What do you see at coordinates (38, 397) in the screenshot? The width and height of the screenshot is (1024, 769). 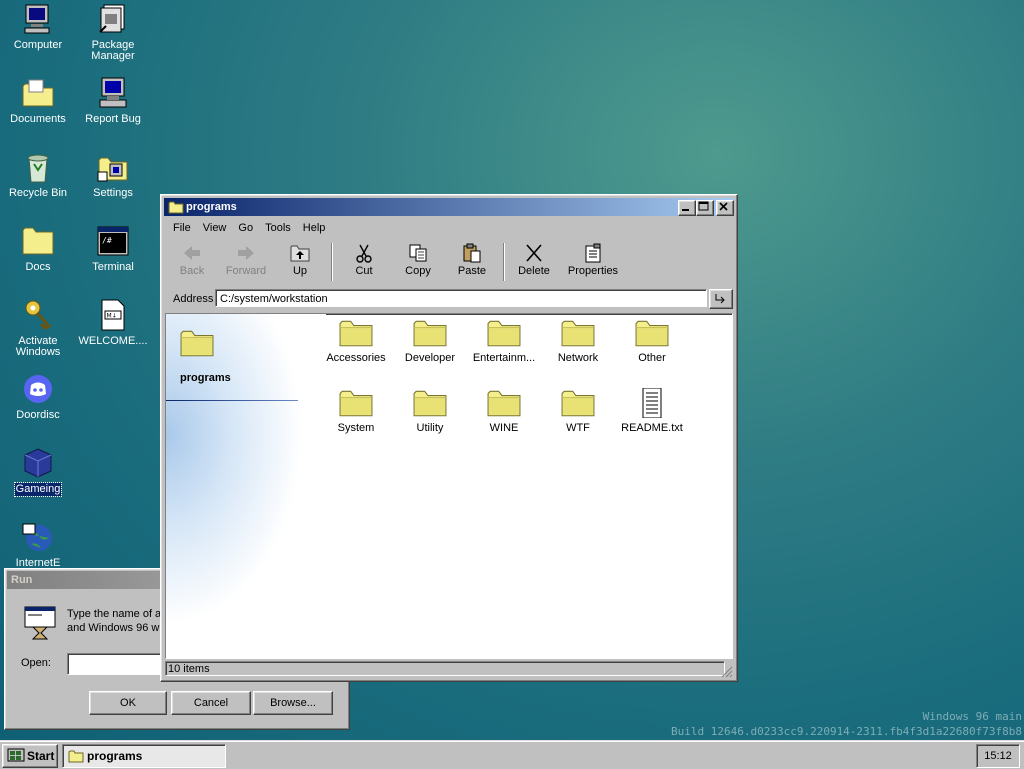 I see `desktop-icon-doordisc: Doordisc` at bounding box center [38, 397].